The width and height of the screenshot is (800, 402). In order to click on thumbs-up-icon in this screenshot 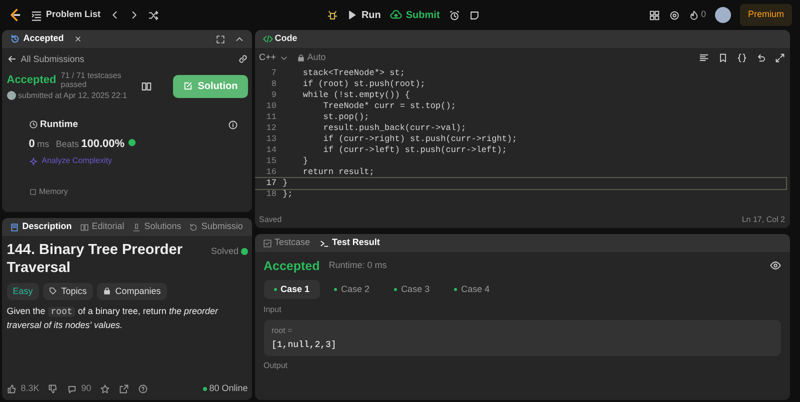, I will do `click(11, 389)`.